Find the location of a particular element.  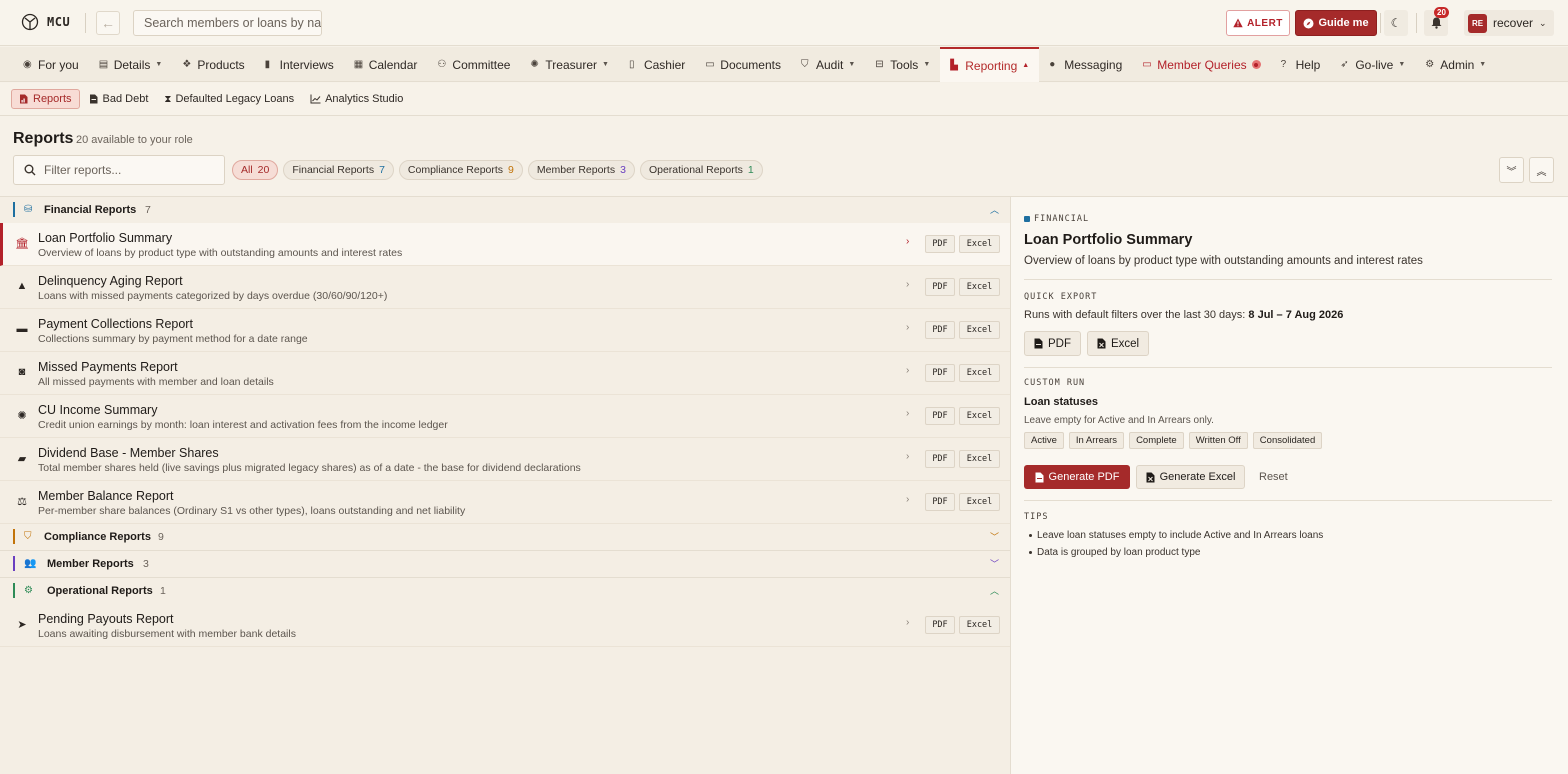

nav-products: ❖ Products is located at coordinates (213, 64).